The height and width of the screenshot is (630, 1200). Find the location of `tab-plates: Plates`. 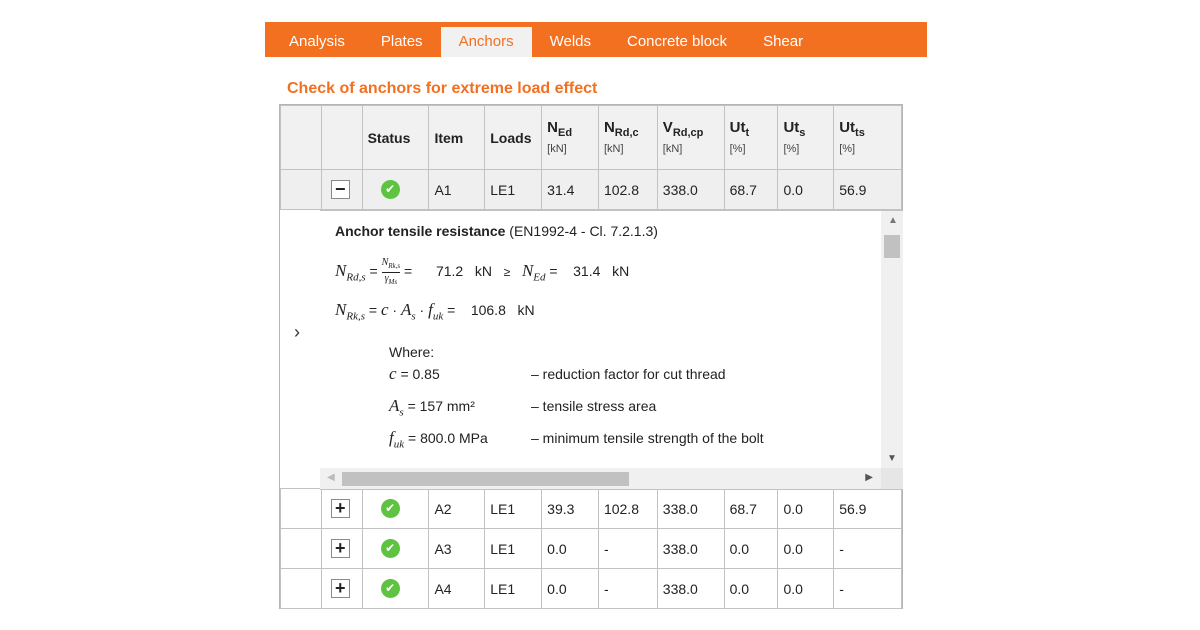

tab-plates: Plates is located at coordinates (402, 42).